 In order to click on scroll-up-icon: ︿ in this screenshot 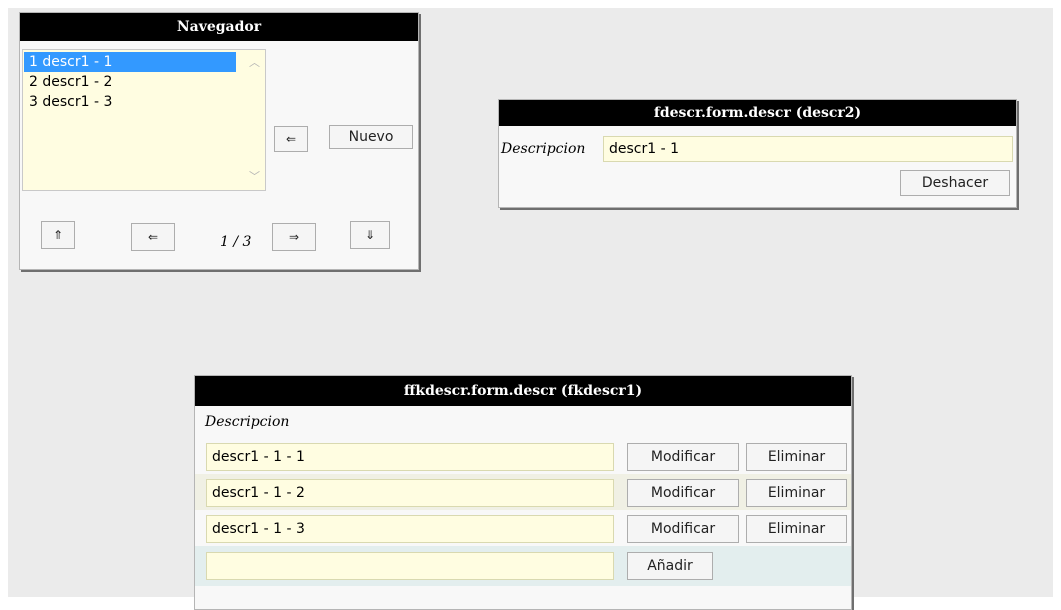, I will do `click(254, 62)`.